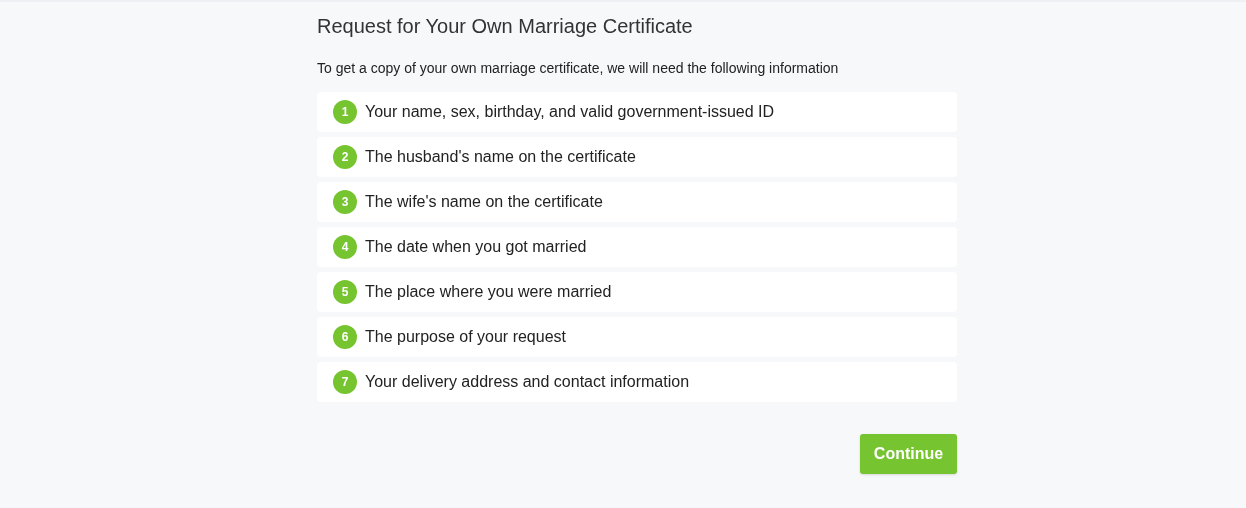 The width and height of the screenshot is (1246, 508). Describe the element at coordinates (345, 337) in the screenshot. I see `step-number-badge: 6` at that location.